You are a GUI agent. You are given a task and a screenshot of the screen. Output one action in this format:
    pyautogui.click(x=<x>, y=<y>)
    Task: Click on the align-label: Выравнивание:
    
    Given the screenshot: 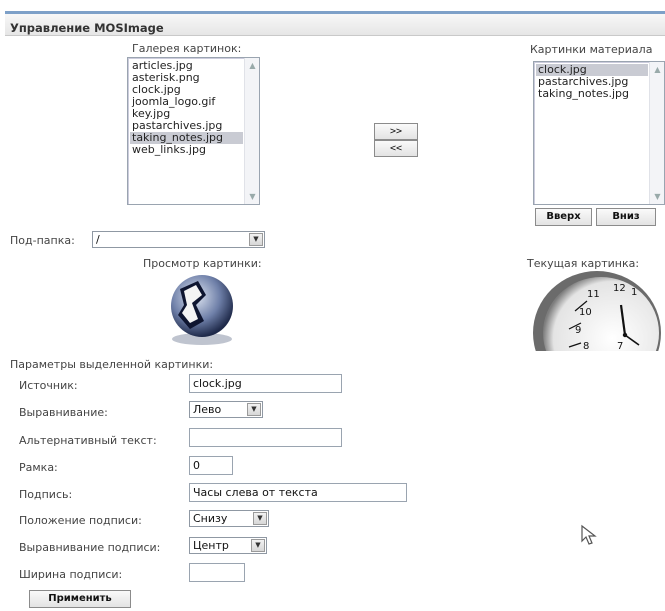 What is the action you would take?
    pyautogui.click(x=63, y=412)
    